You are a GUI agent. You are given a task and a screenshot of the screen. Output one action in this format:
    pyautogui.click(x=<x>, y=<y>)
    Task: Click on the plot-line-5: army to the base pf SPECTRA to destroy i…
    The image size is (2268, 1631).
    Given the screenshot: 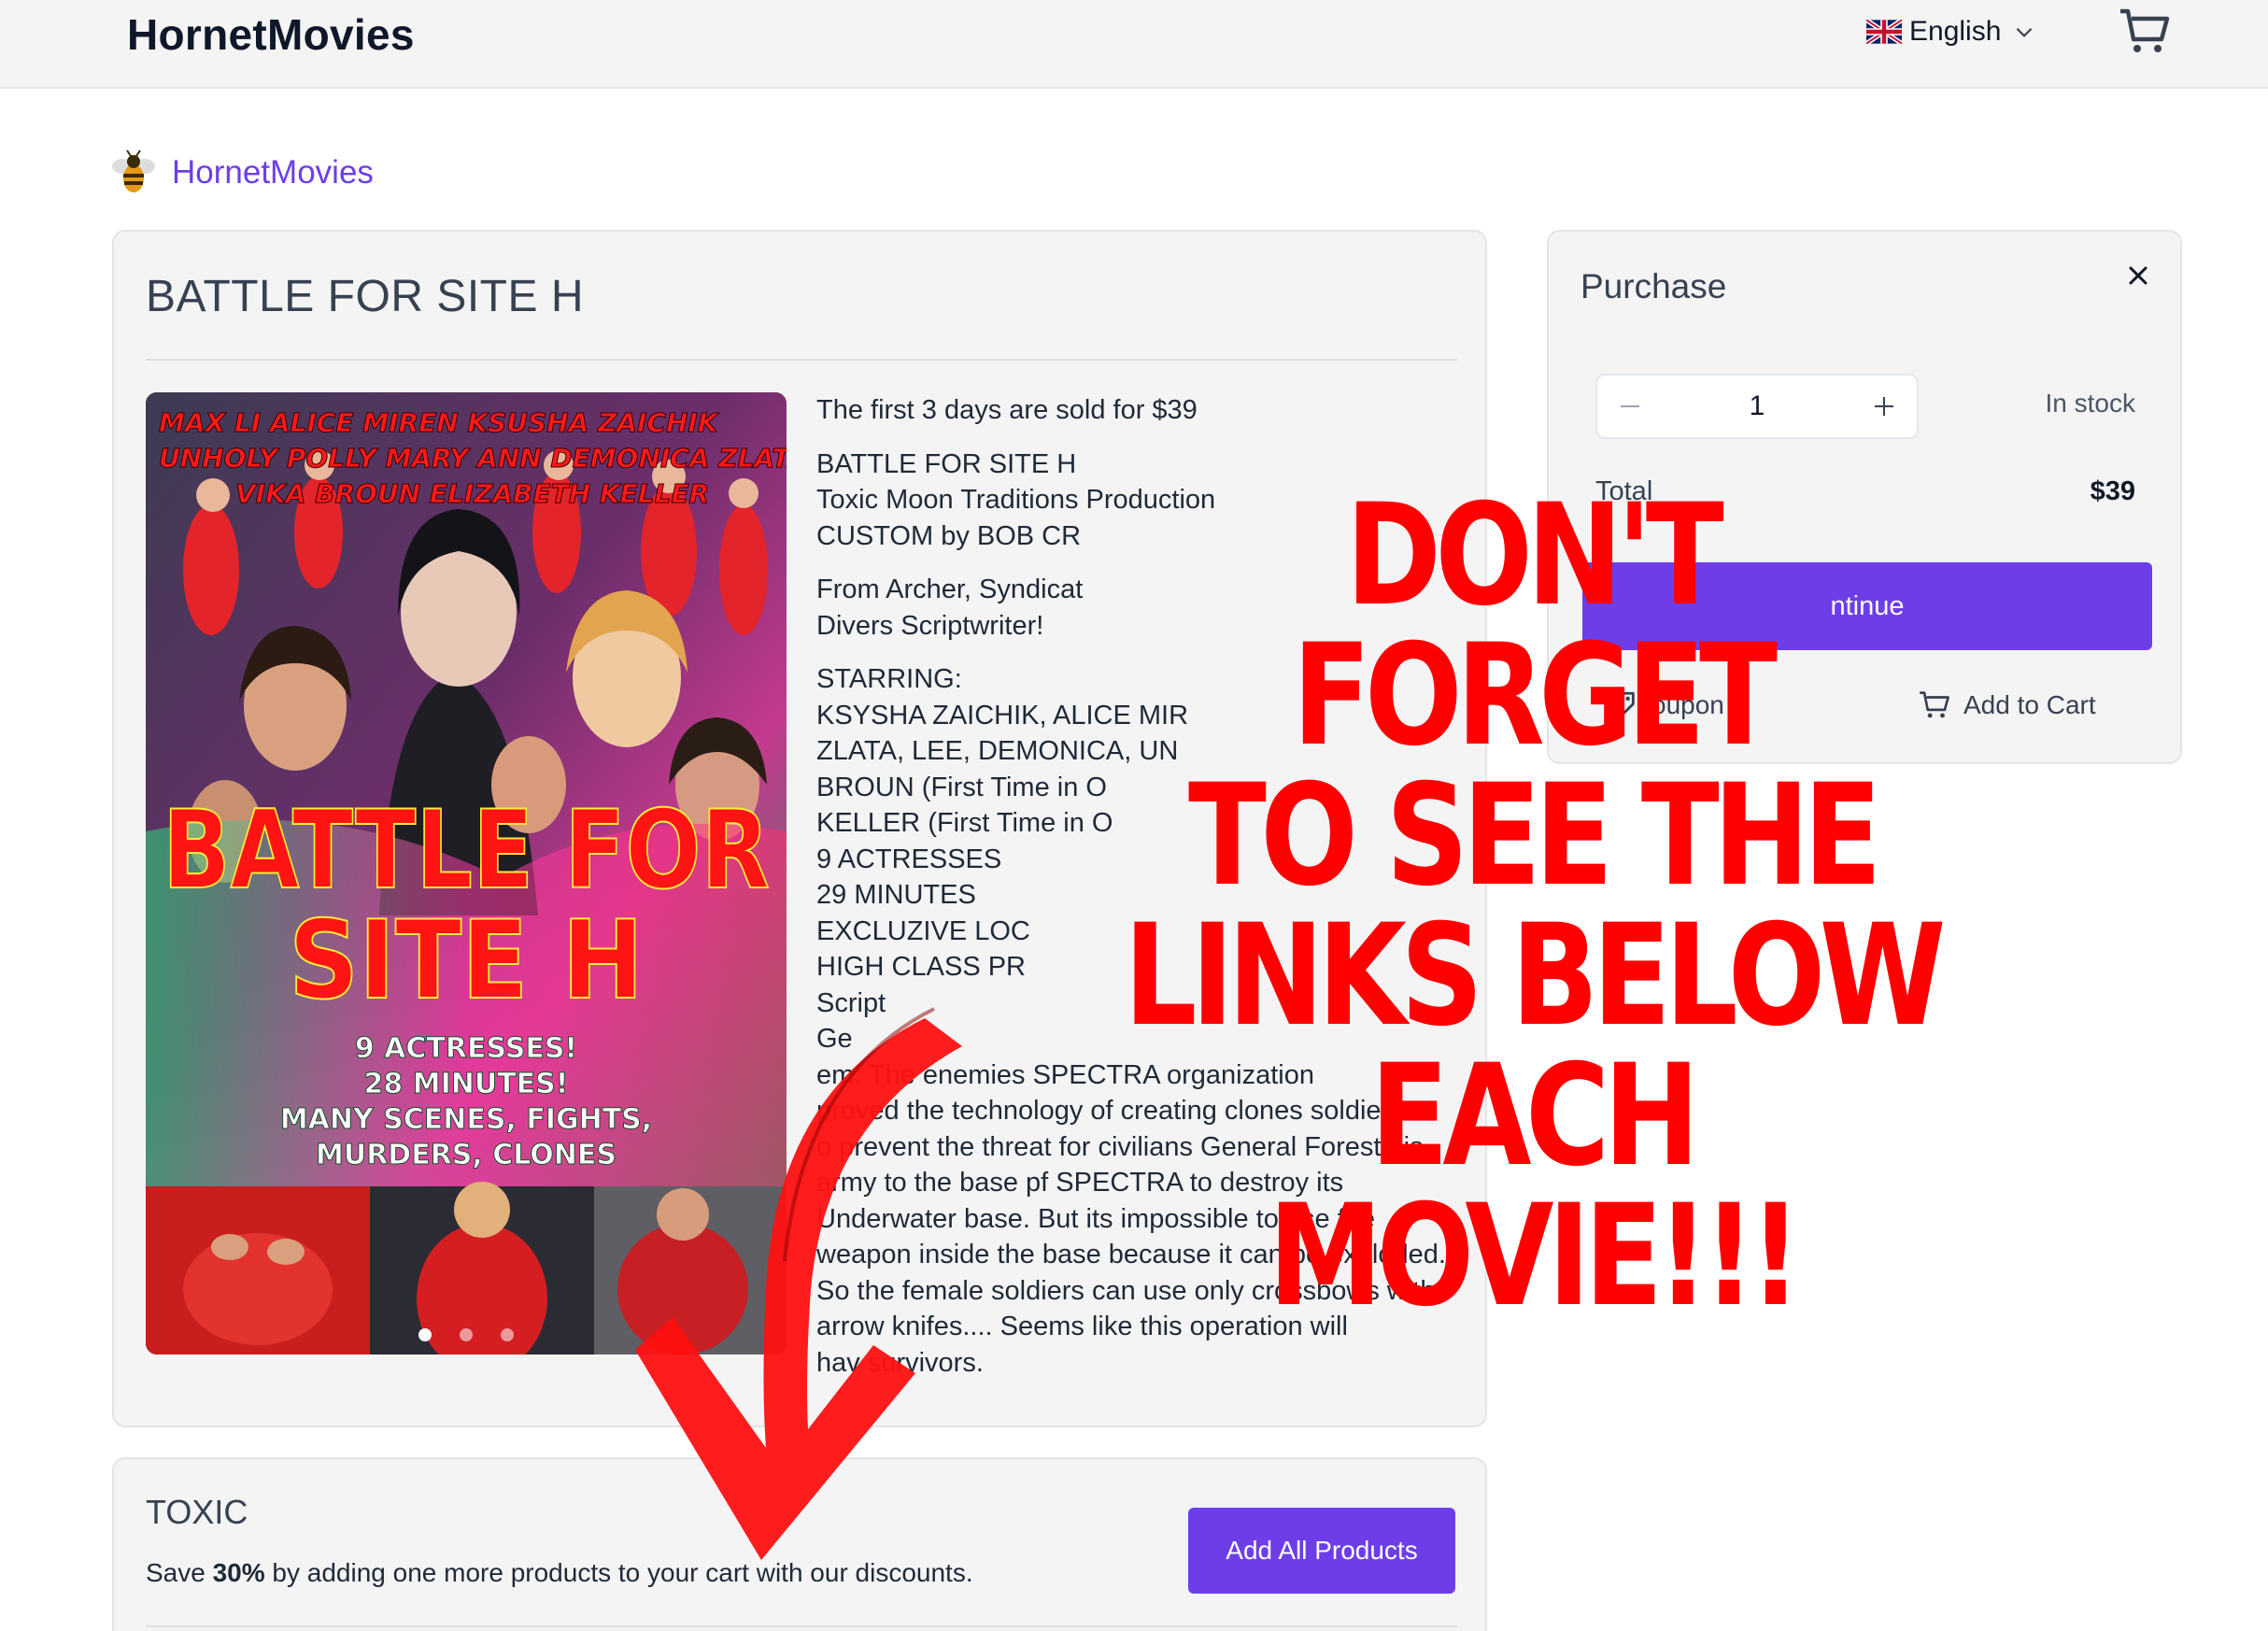 What is the action you would take?
    pyautogui.click(x=1080, y=1183)
    